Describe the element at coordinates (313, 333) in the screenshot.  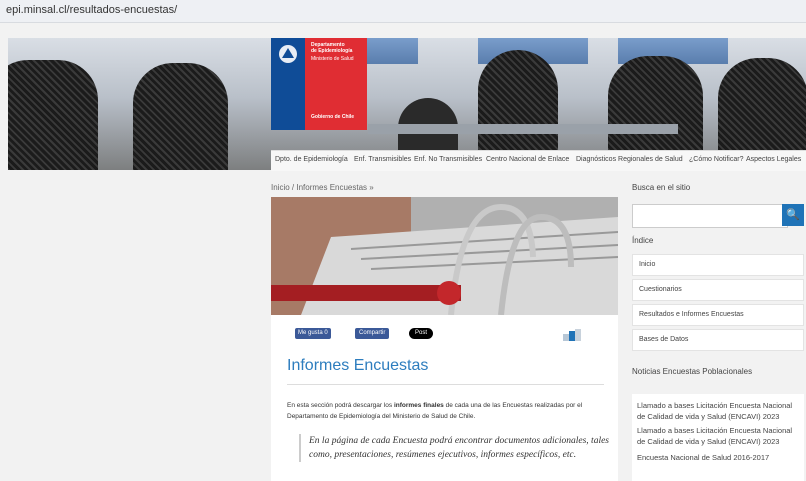
I see `facebook-like-button: Me gusta 0` at that location.